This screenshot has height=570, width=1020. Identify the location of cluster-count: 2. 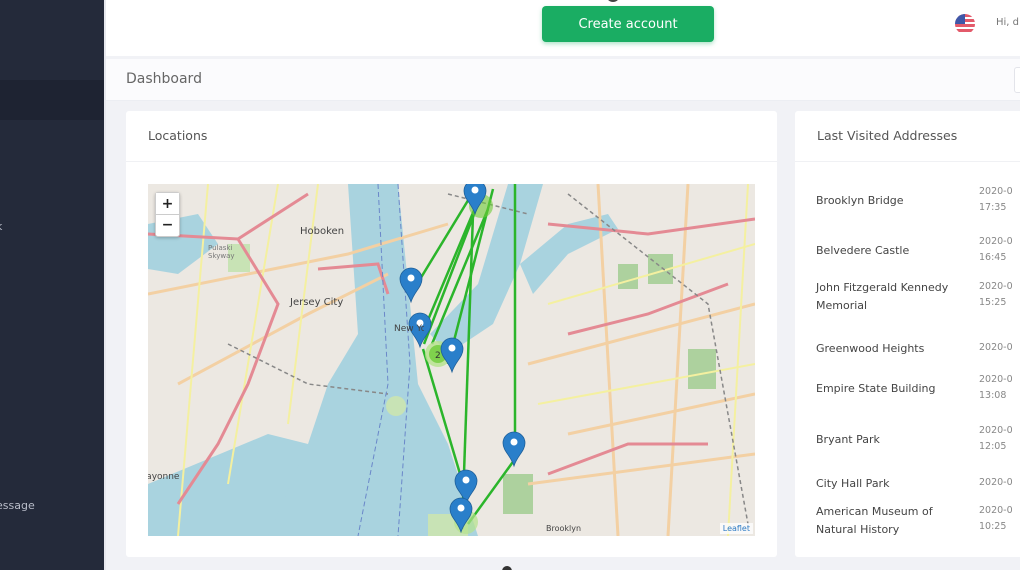
(438, 356).